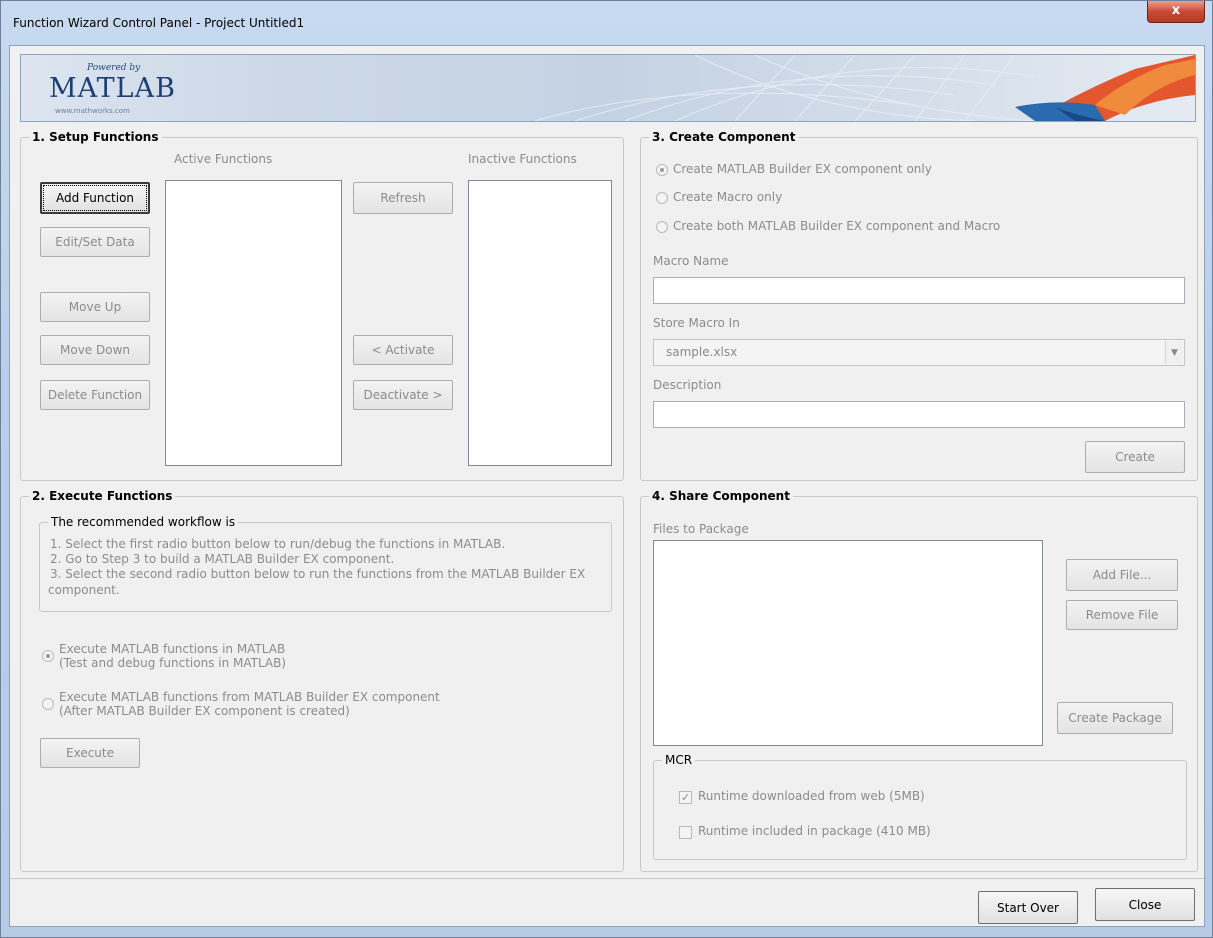  What do you see at coordinates (691, 261) in the screenshot?
I see `macro-name-label: Macro Name` at bounding box center [691, 261].